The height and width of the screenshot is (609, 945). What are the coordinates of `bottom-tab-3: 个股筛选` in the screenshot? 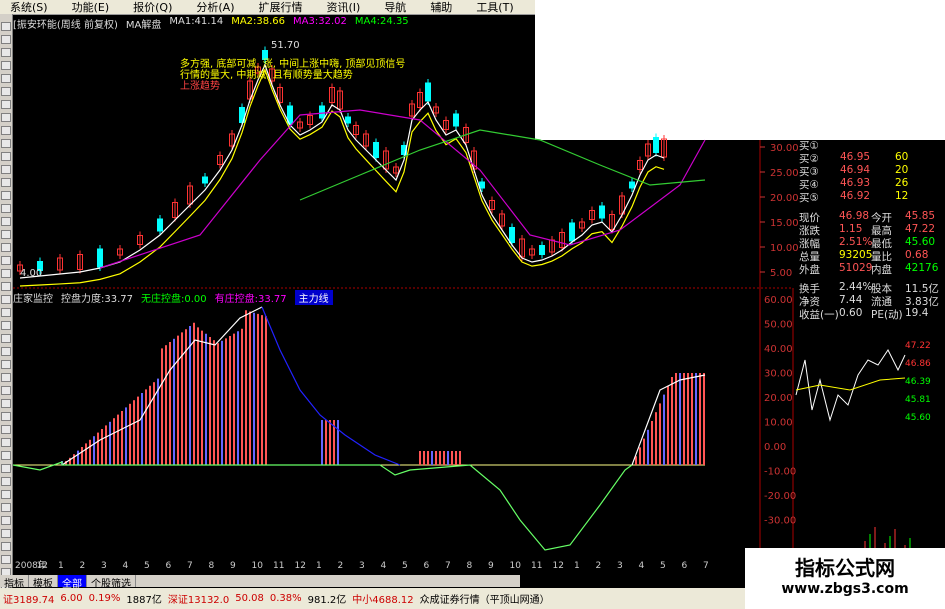 It's located at (111, 582).